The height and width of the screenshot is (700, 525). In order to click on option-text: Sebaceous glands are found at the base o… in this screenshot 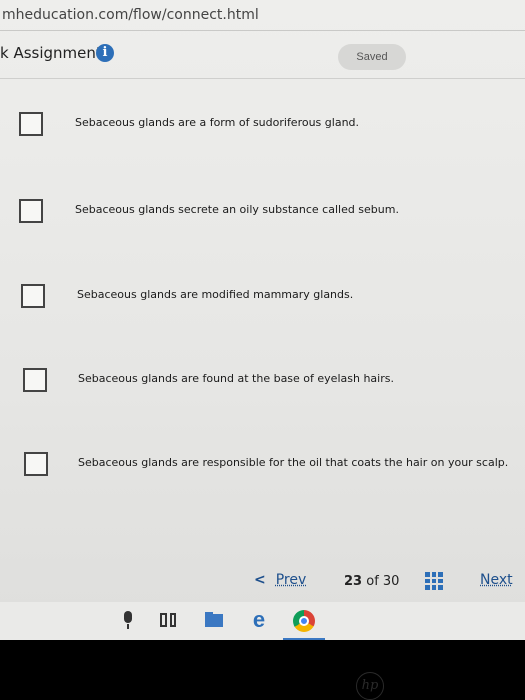, I will do `click(236, 378)`.